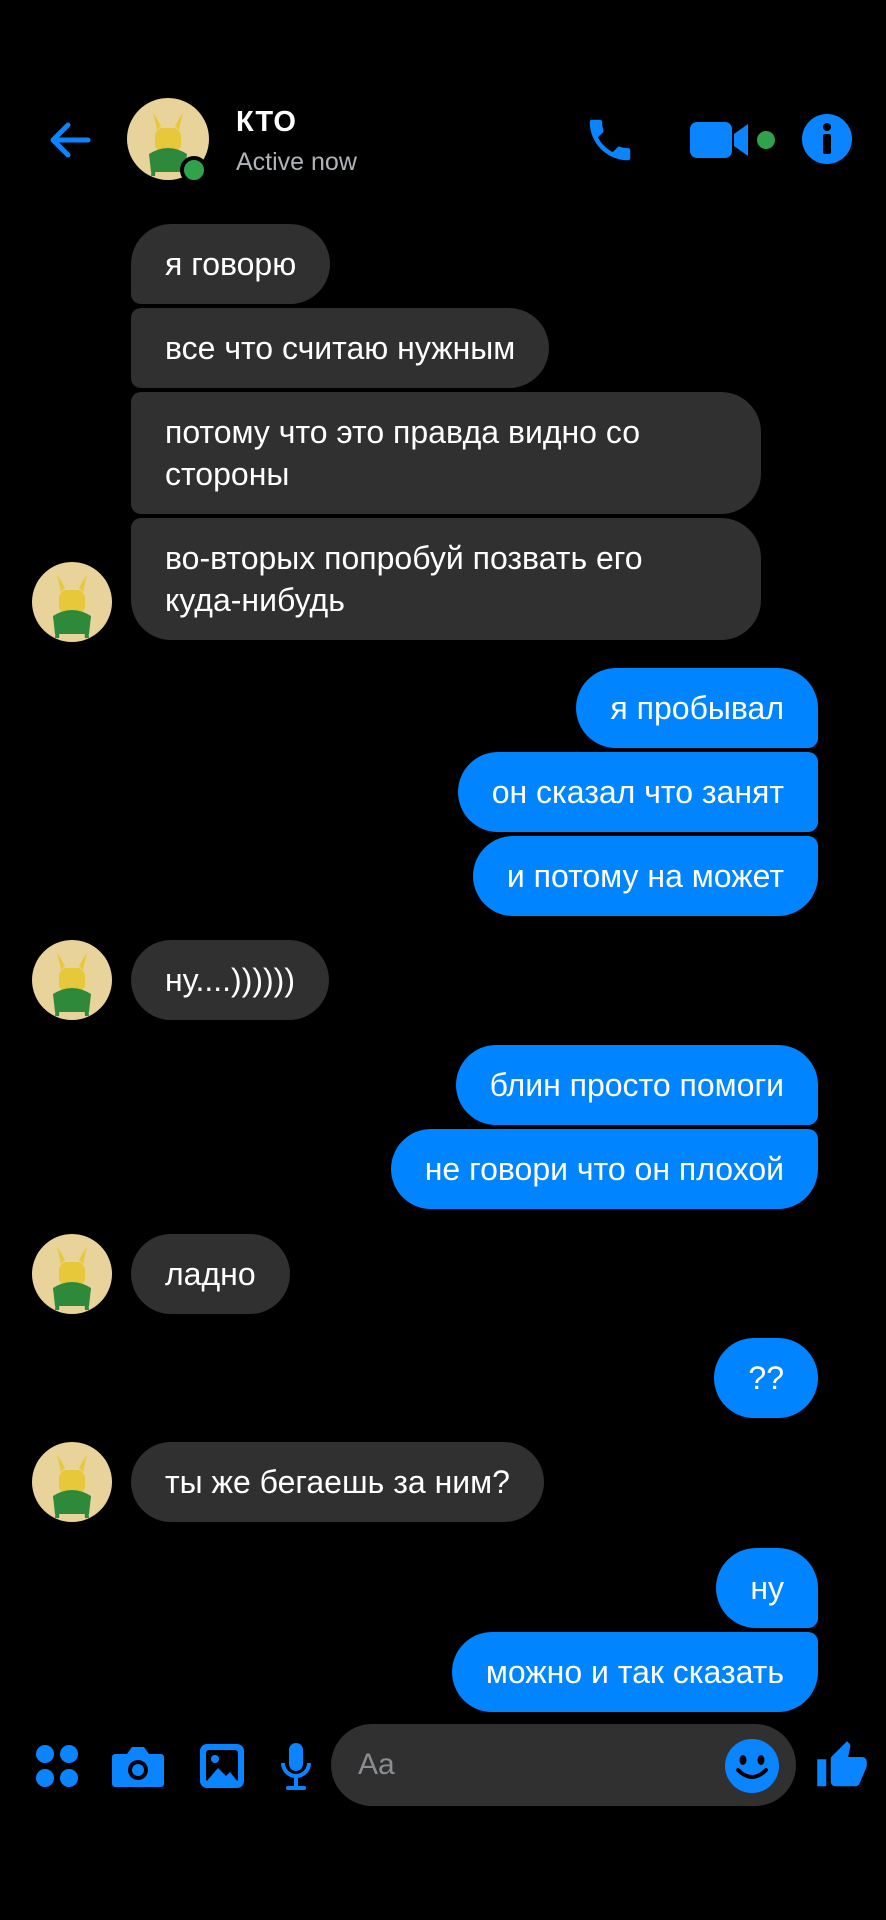  Describe the element at coordinates (604, 1169) in the screenshot. I see `message-bubble-outgoing: не говори что он плохой` at that location.